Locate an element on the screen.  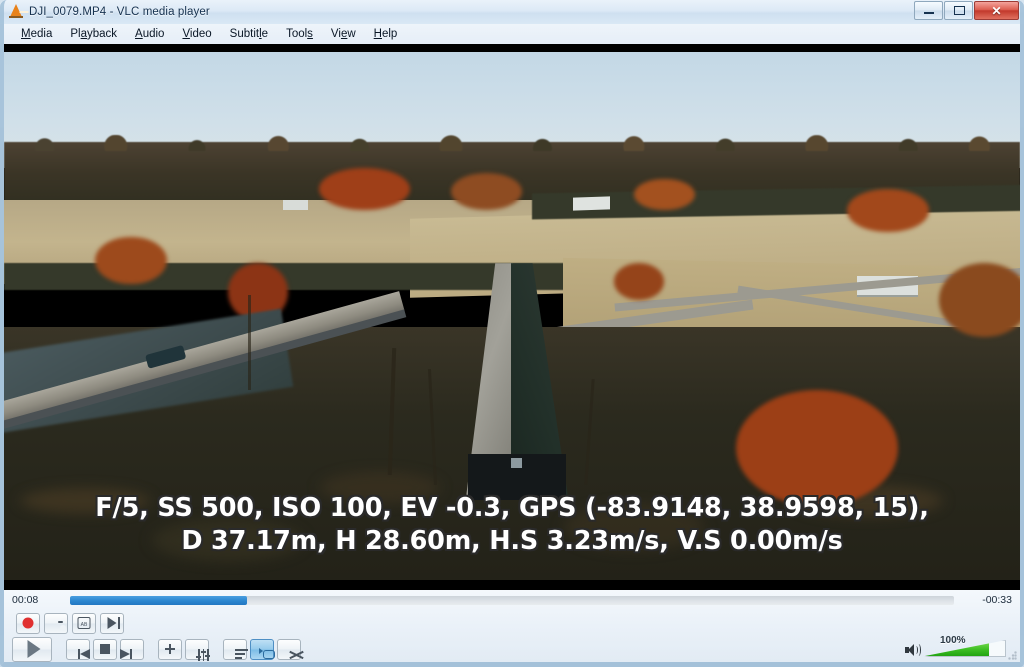
speaker-icon is located at coordinates (912, 650).